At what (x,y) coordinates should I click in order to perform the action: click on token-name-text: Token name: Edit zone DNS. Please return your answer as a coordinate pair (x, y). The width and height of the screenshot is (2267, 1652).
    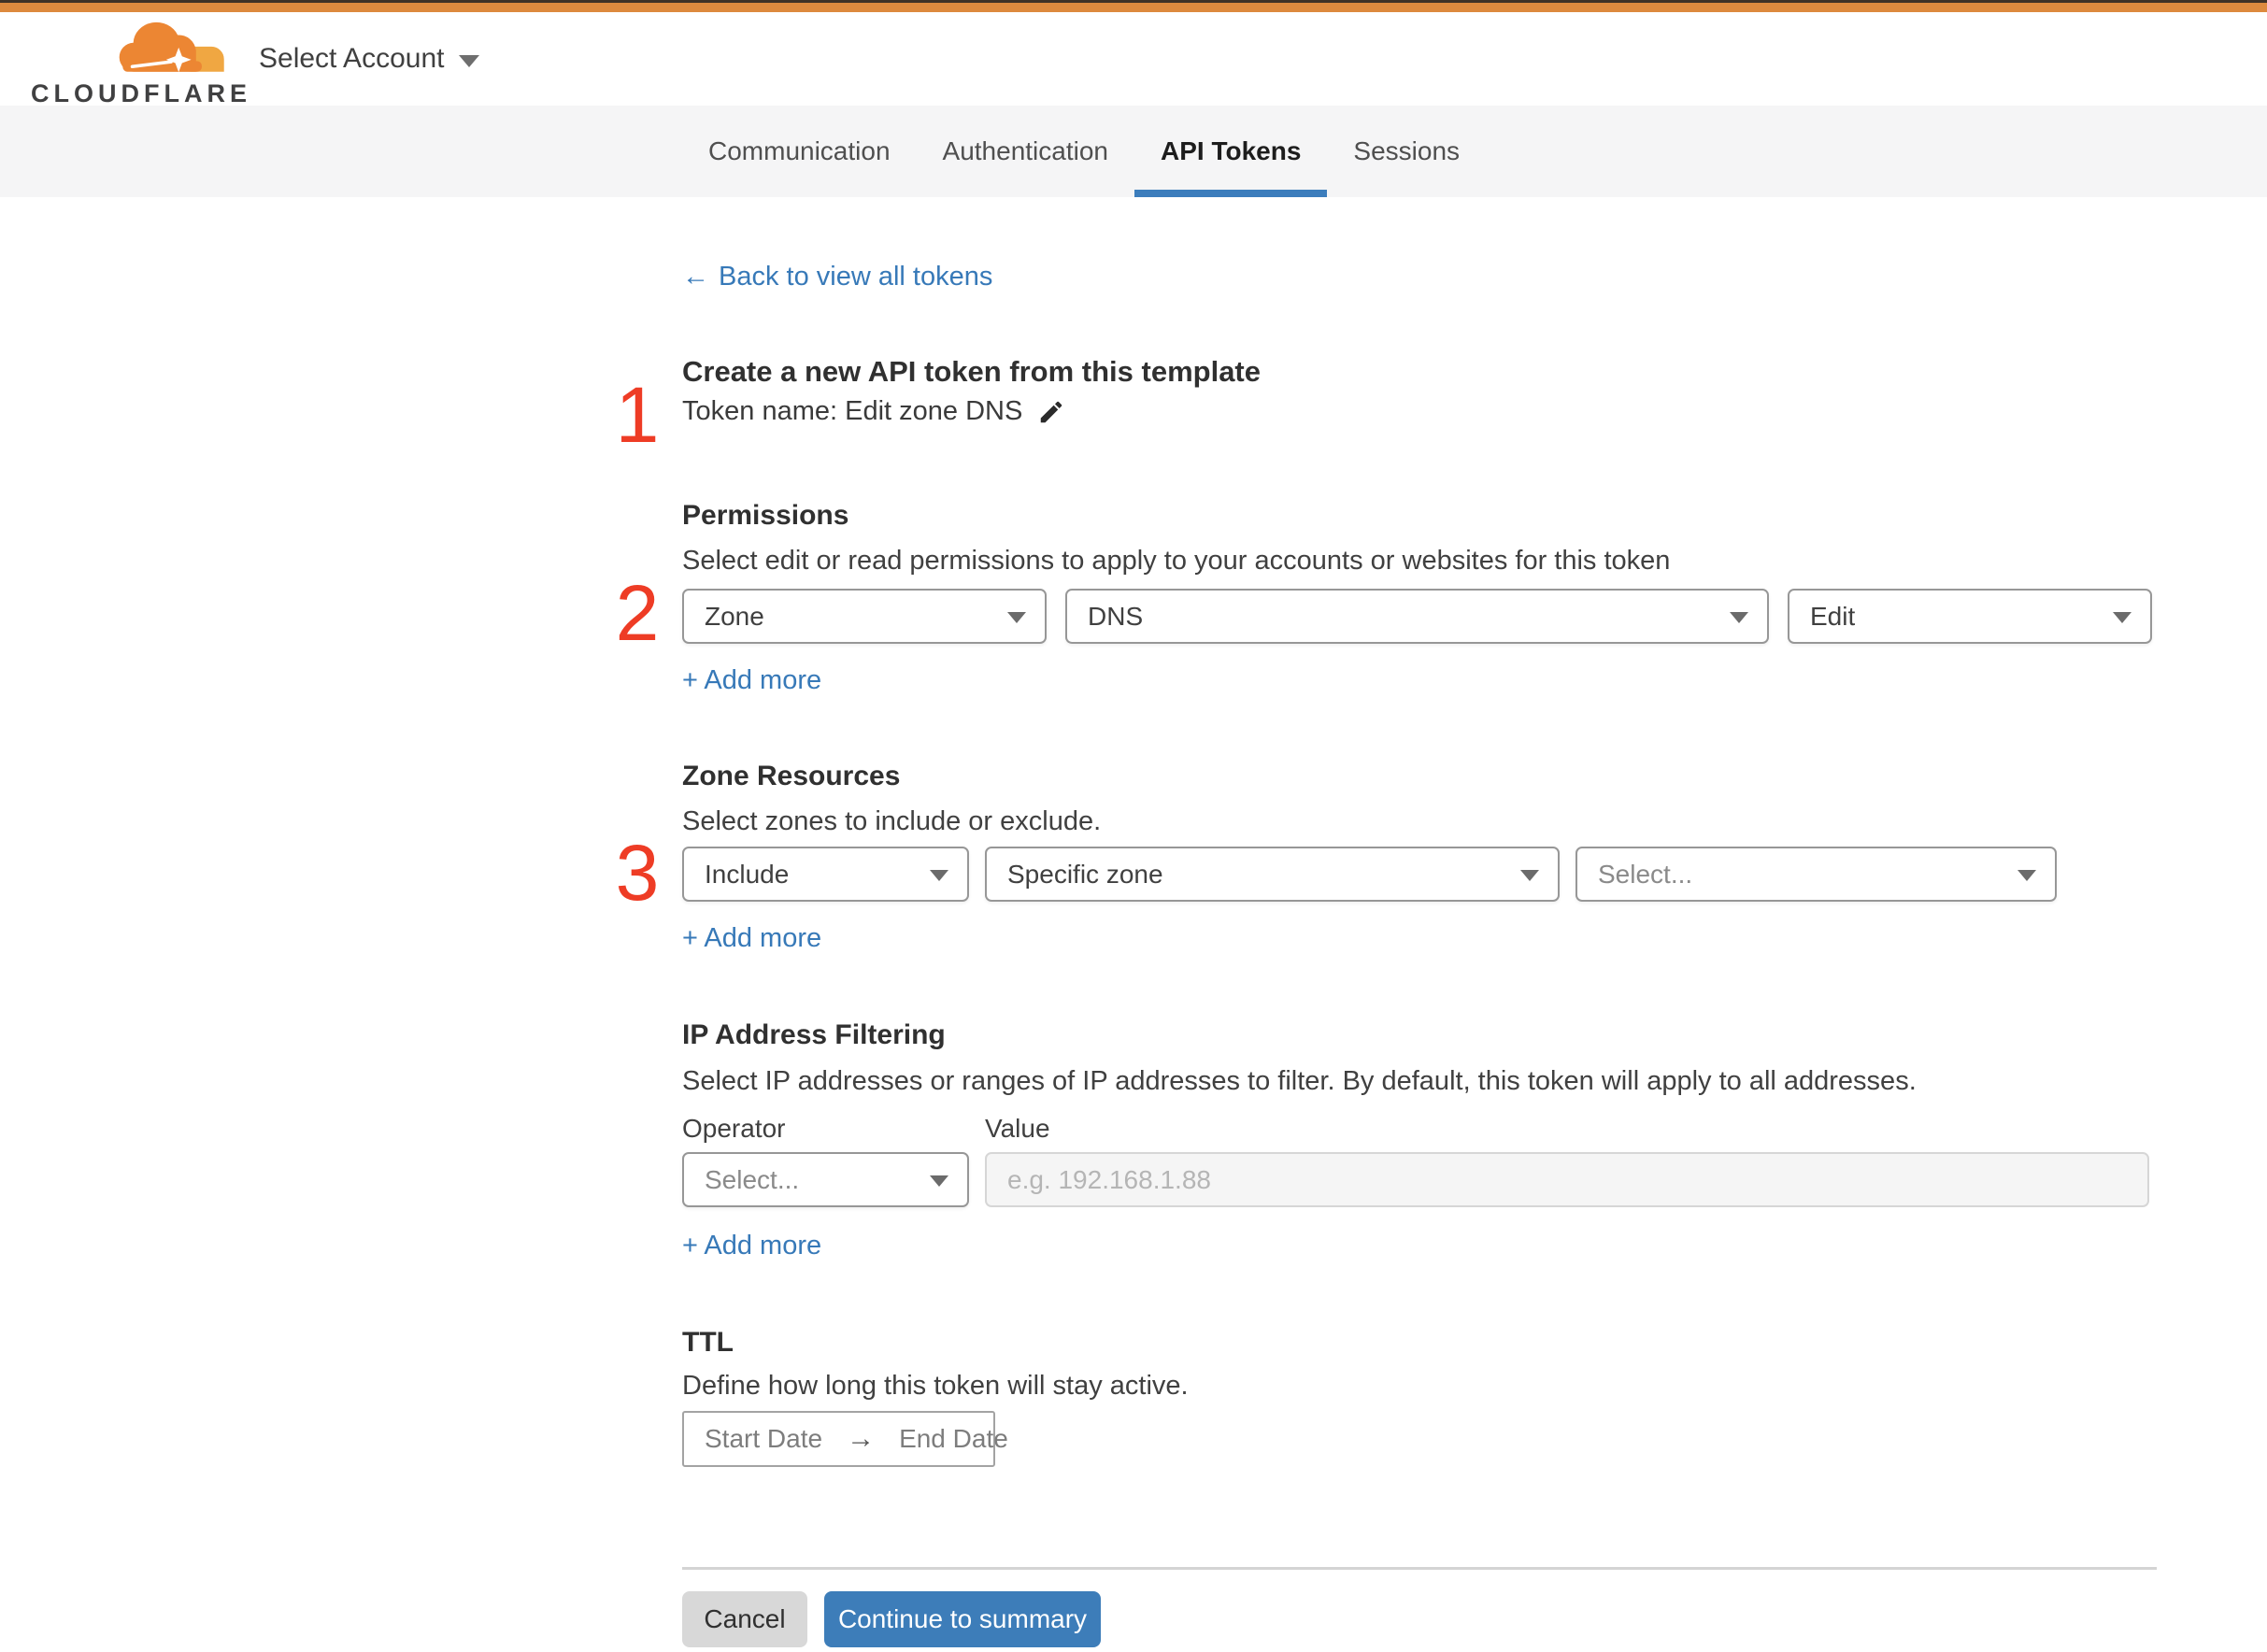
    Looking at the image, I should click on (853, 411).